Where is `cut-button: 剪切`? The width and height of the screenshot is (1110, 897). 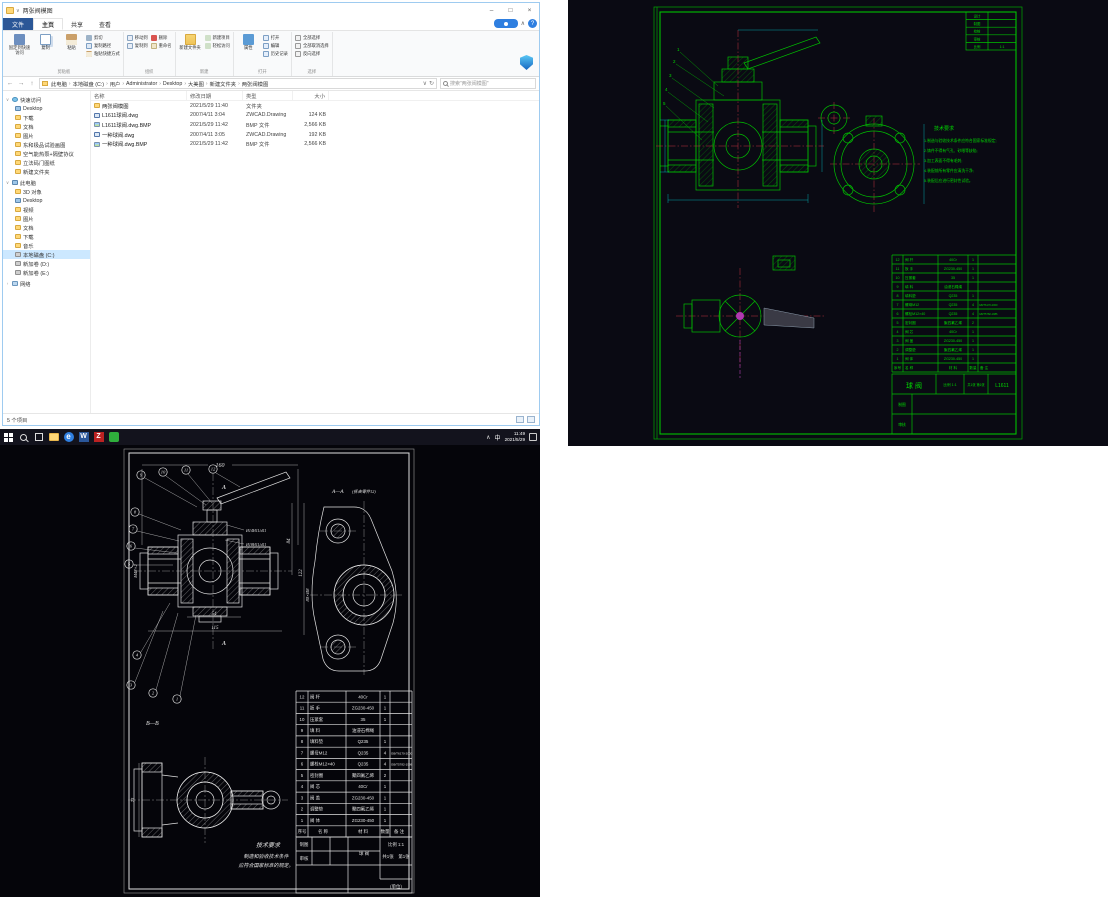
cut-button: 剪切 is located at coordinates (103, 38).